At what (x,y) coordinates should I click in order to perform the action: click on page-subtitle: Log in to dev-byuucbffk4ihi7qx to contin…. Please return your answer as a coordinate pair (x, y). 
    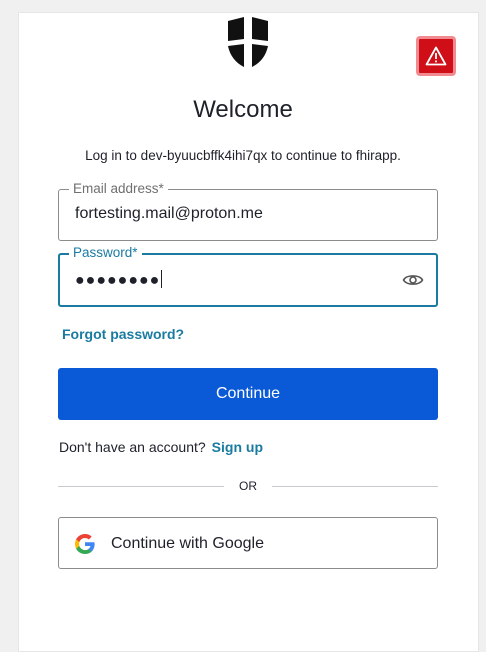
    Looking at the image, I should click on (243, 155).